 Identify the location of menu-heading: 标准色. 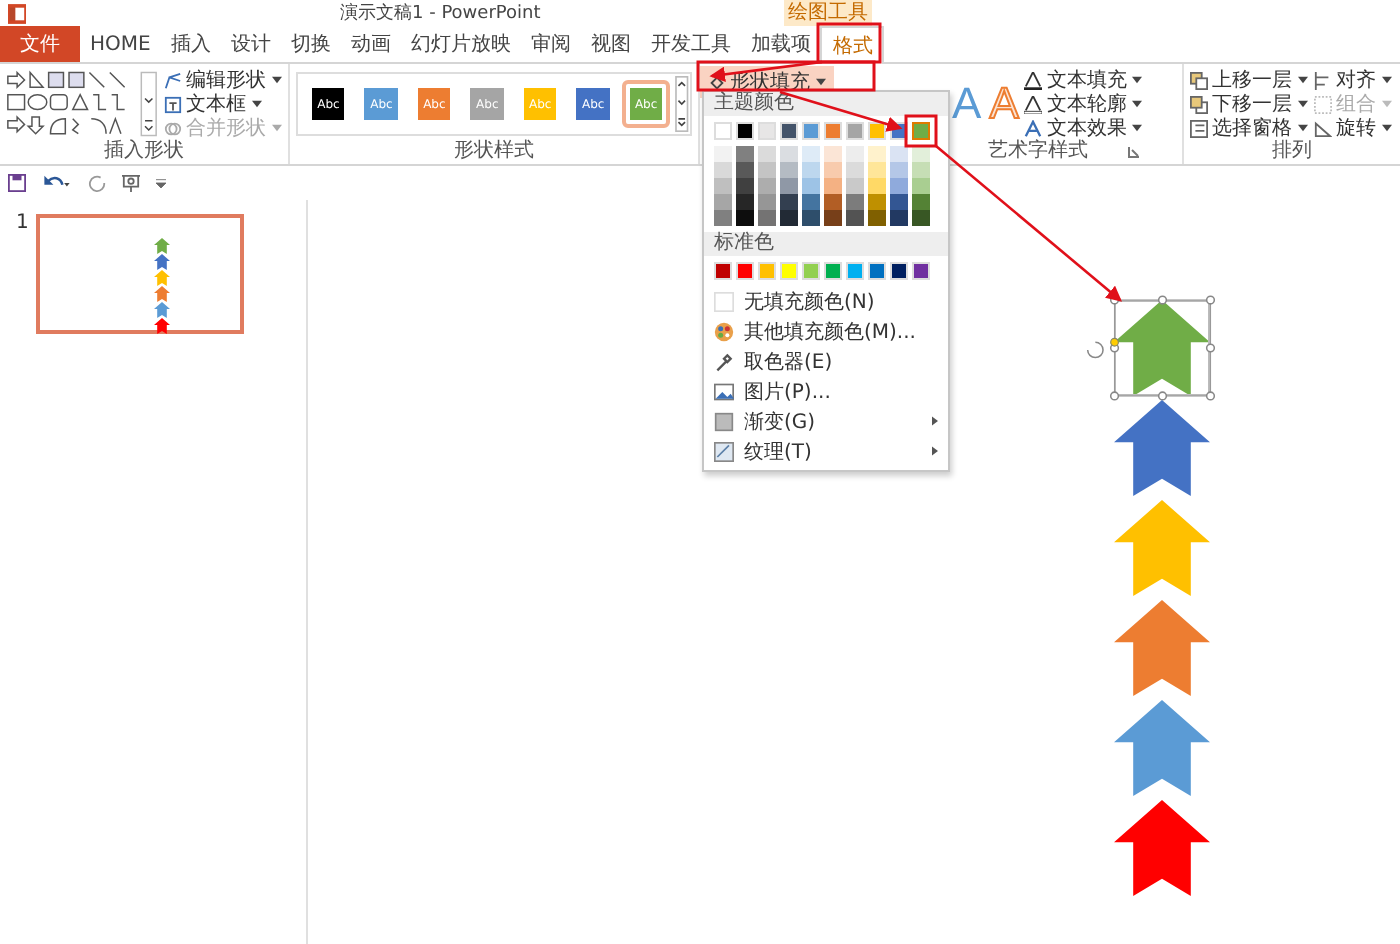
(826, 244).